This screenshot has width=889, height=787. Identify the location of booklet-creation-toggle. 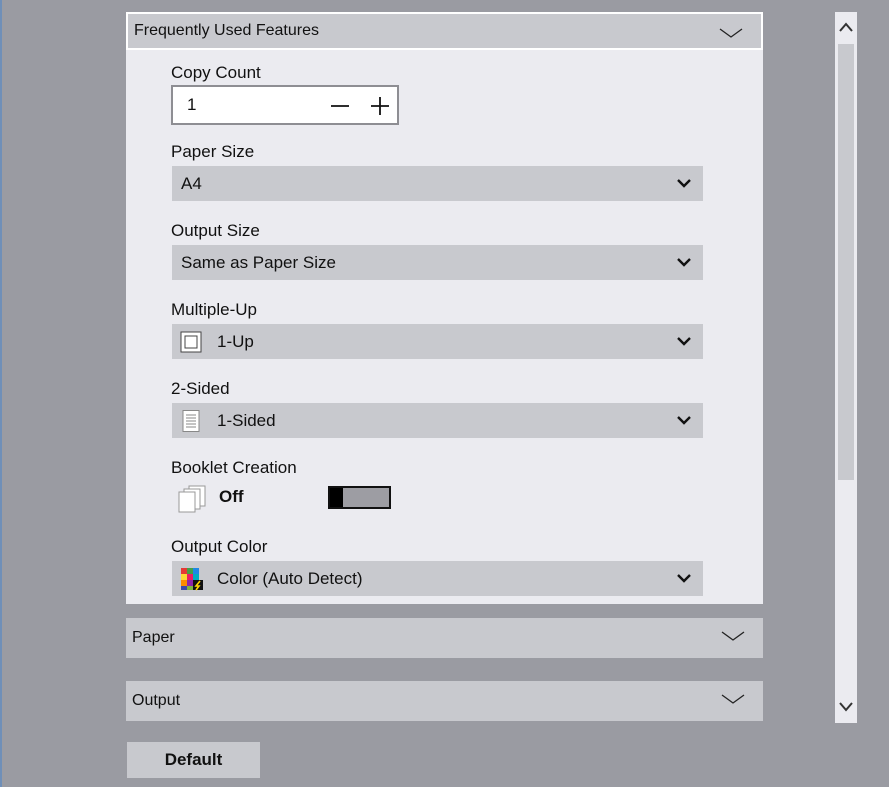
(359, 497).